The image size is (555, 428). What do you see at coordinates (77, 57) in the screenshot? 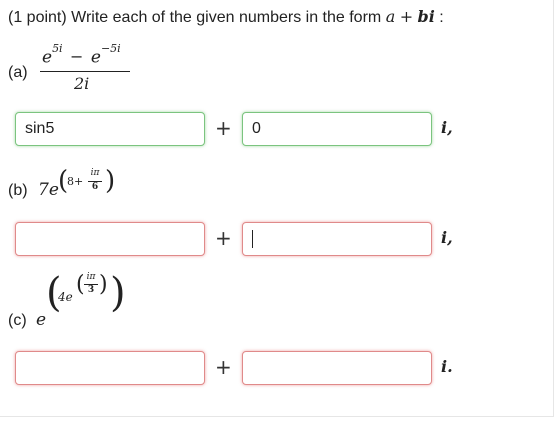
I see `part-a-num-minus: −` at bounding box center [77, 57].